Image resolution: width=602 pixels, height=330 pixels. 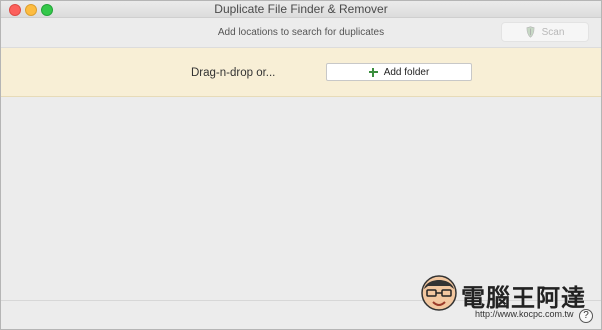 I want to click on status-bar: ?, so click(x=301, y=314).